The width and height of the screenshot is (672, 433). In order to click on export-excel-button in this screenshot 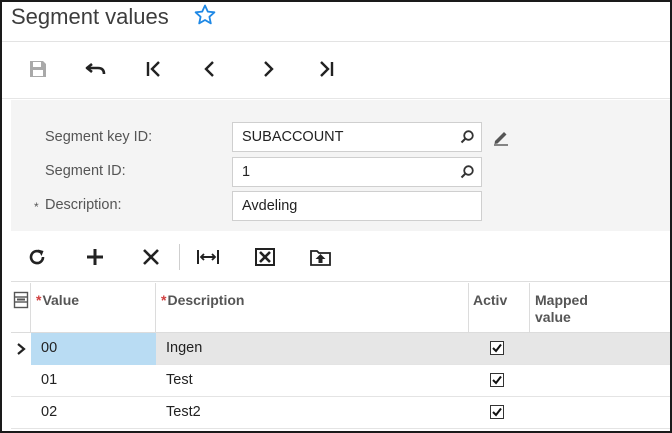, I will do `click(265, 257)`.